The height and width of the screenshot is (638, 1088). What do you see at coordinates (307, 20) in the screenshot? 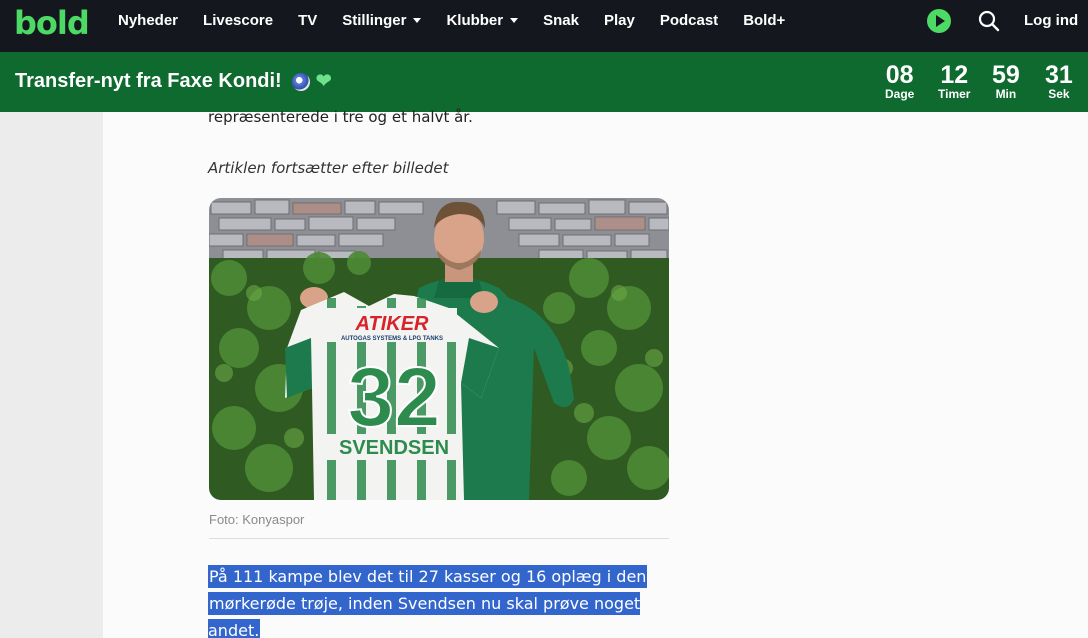
I see `nav-item-tv: TV` at bounding box center [307, 20].